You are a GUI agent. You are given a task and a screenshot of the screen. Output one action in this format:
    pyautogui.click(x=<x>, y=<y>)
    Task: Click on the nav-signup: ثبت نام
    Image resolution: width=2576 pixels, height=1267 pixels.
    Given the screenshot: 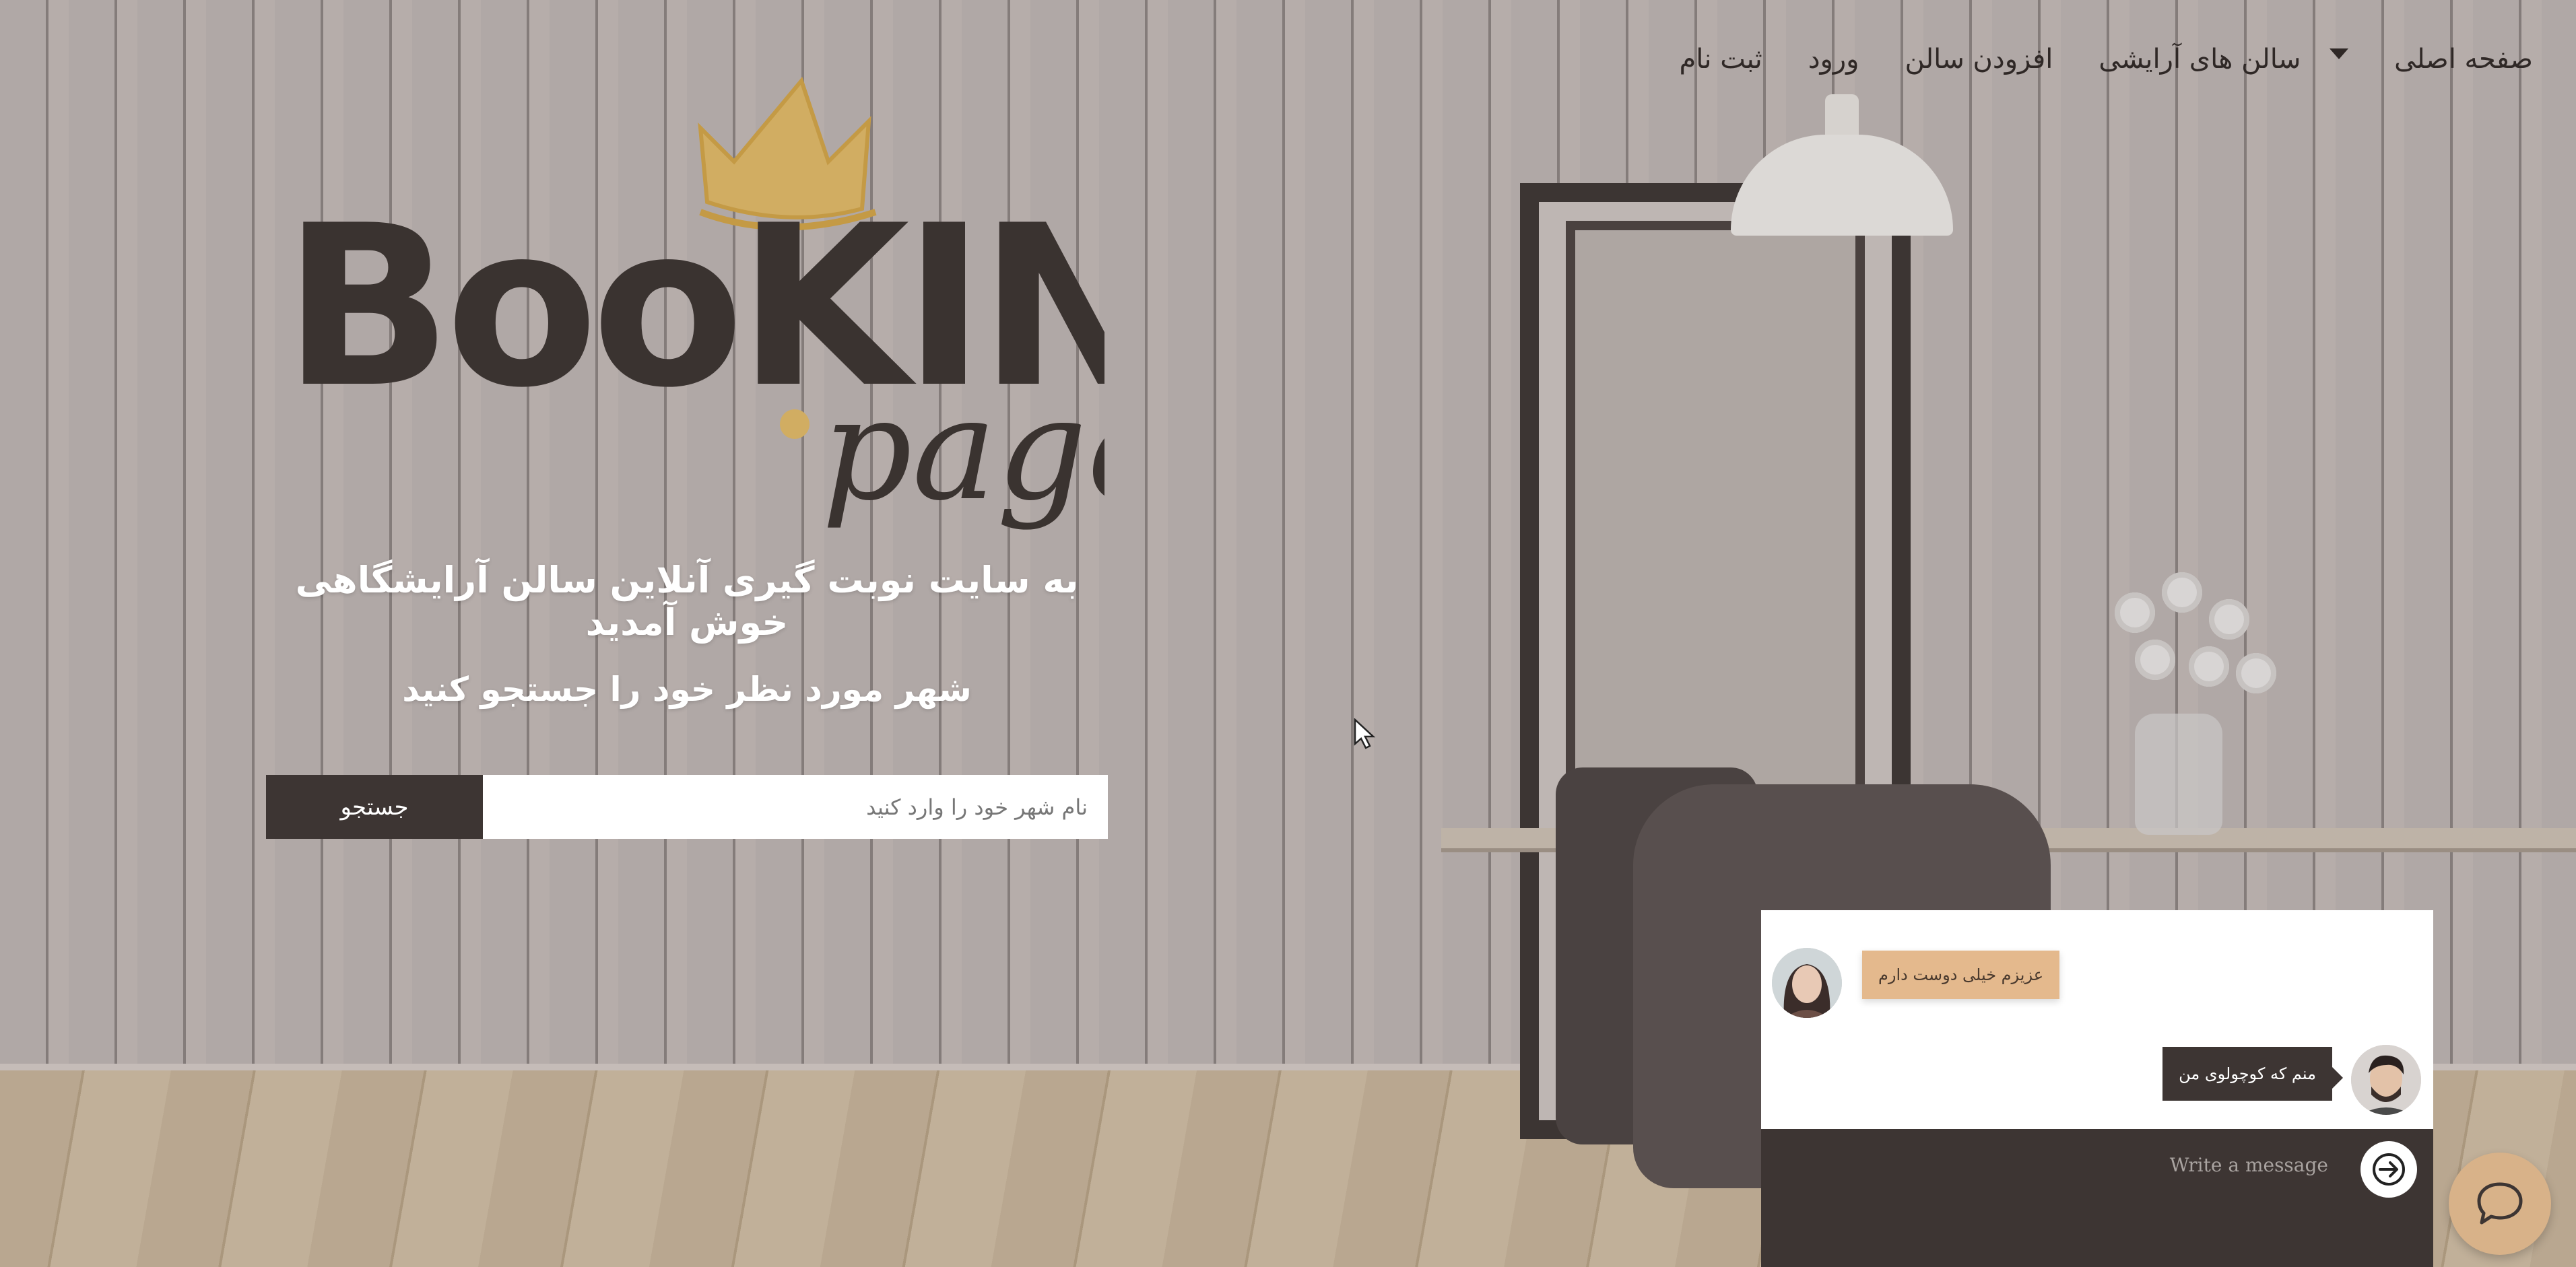 What is the action you would take?
    pyautogui.click(x=1720, y=59)
    